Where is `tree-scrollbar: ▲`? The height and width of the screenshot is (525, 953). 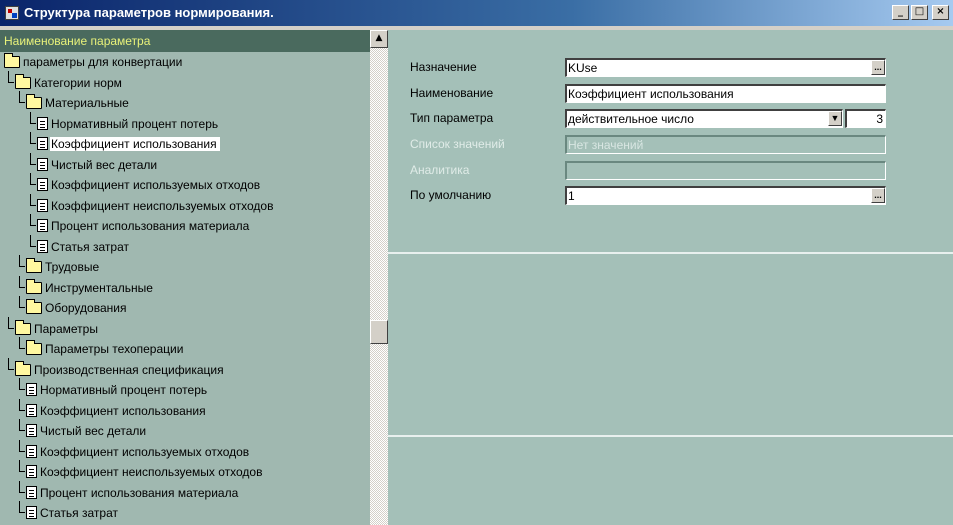 tree-scrollbar: ▲ is located at coordinates (379, 277).